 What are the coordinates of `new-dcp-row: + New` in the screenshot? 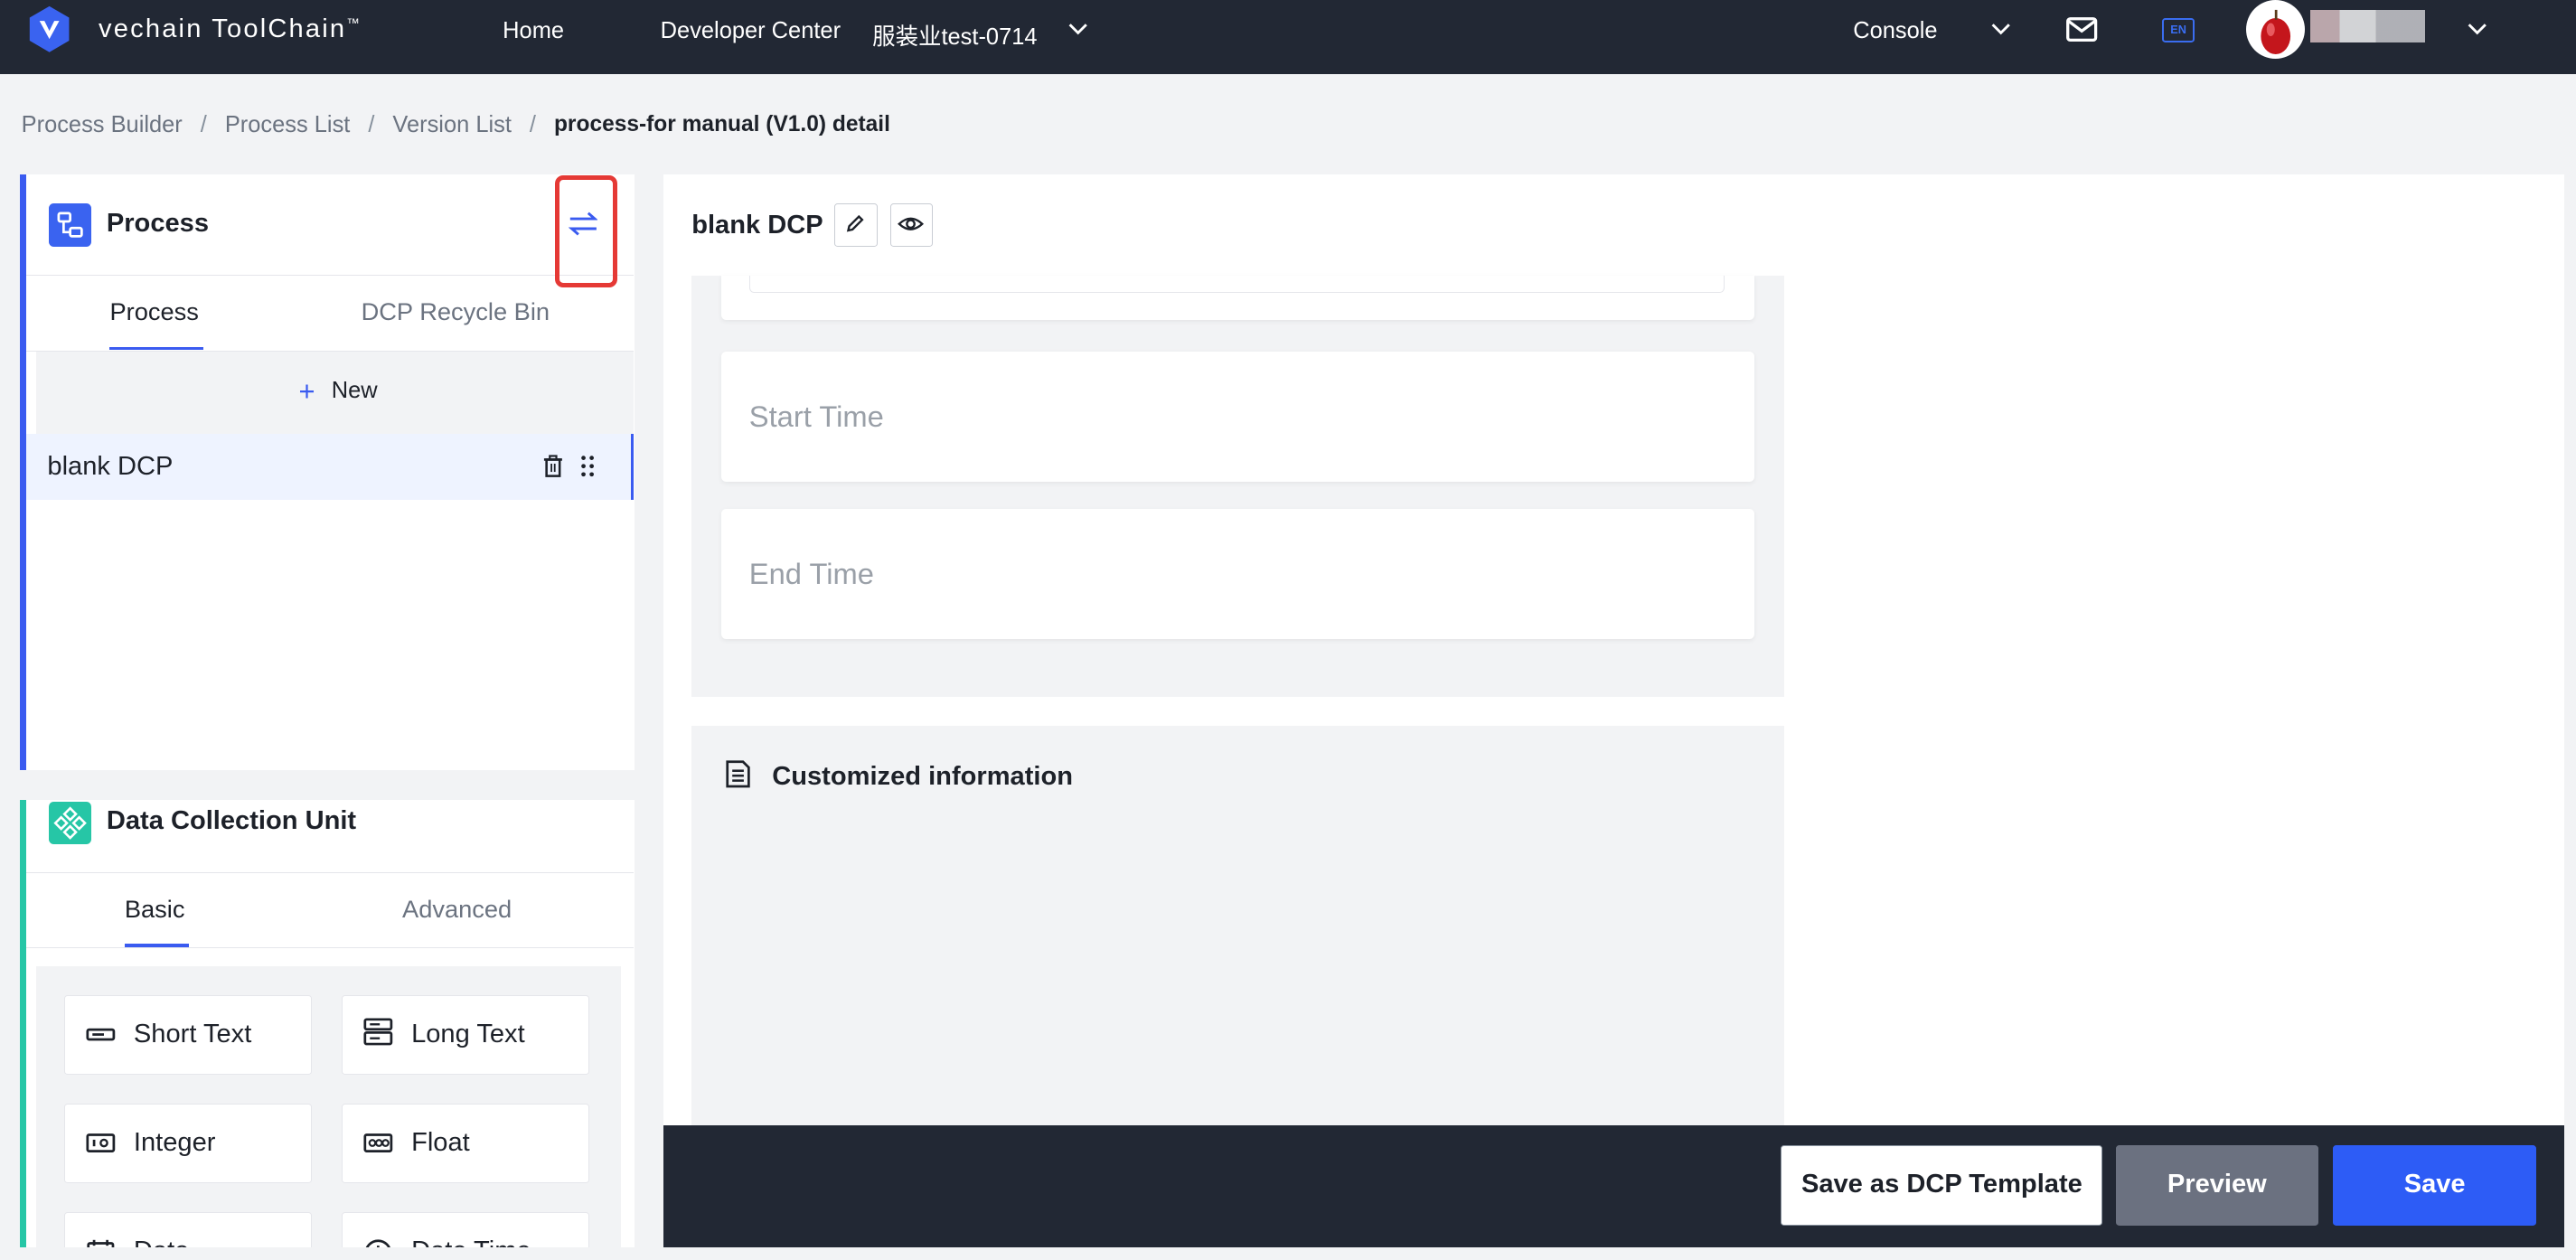 It's located at (335, 392).